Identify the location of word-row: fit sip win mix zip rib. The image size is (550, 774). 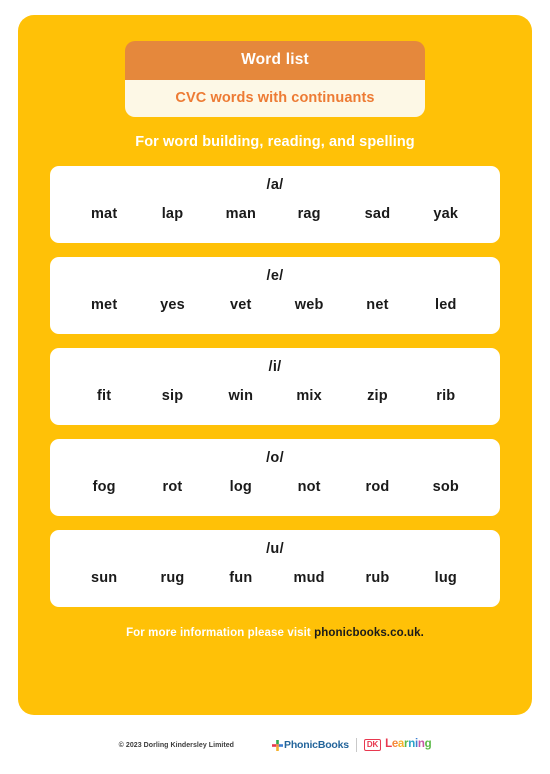
(275, 396).